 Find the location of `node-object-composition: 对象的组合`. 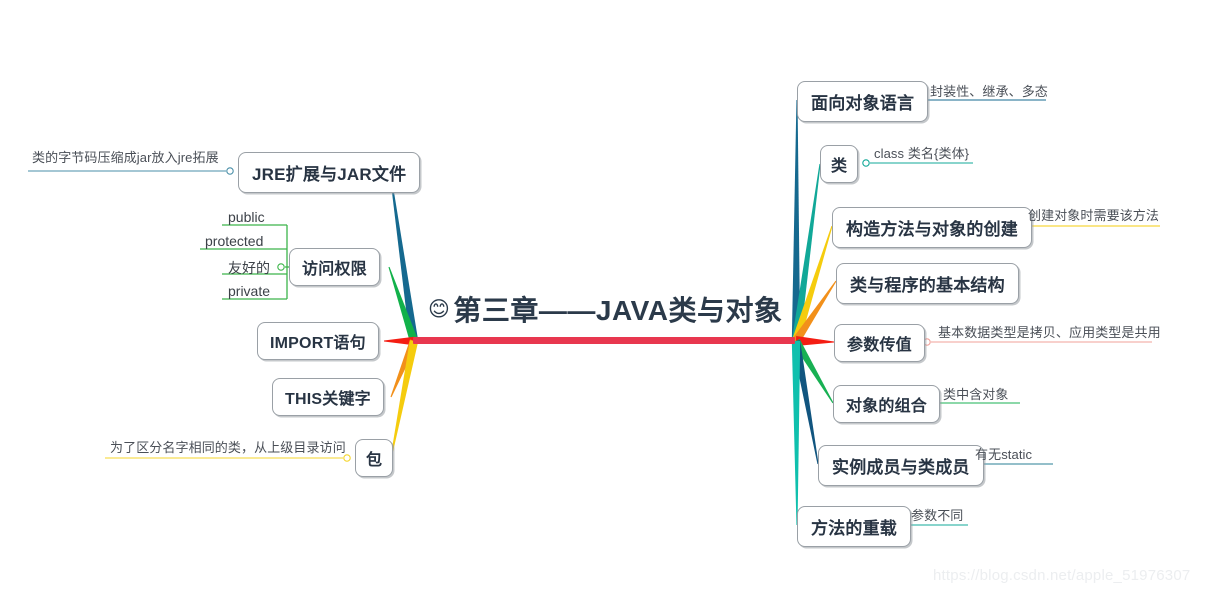

node-object-composition: 对象的组合 is located at coordinates (887, 404).